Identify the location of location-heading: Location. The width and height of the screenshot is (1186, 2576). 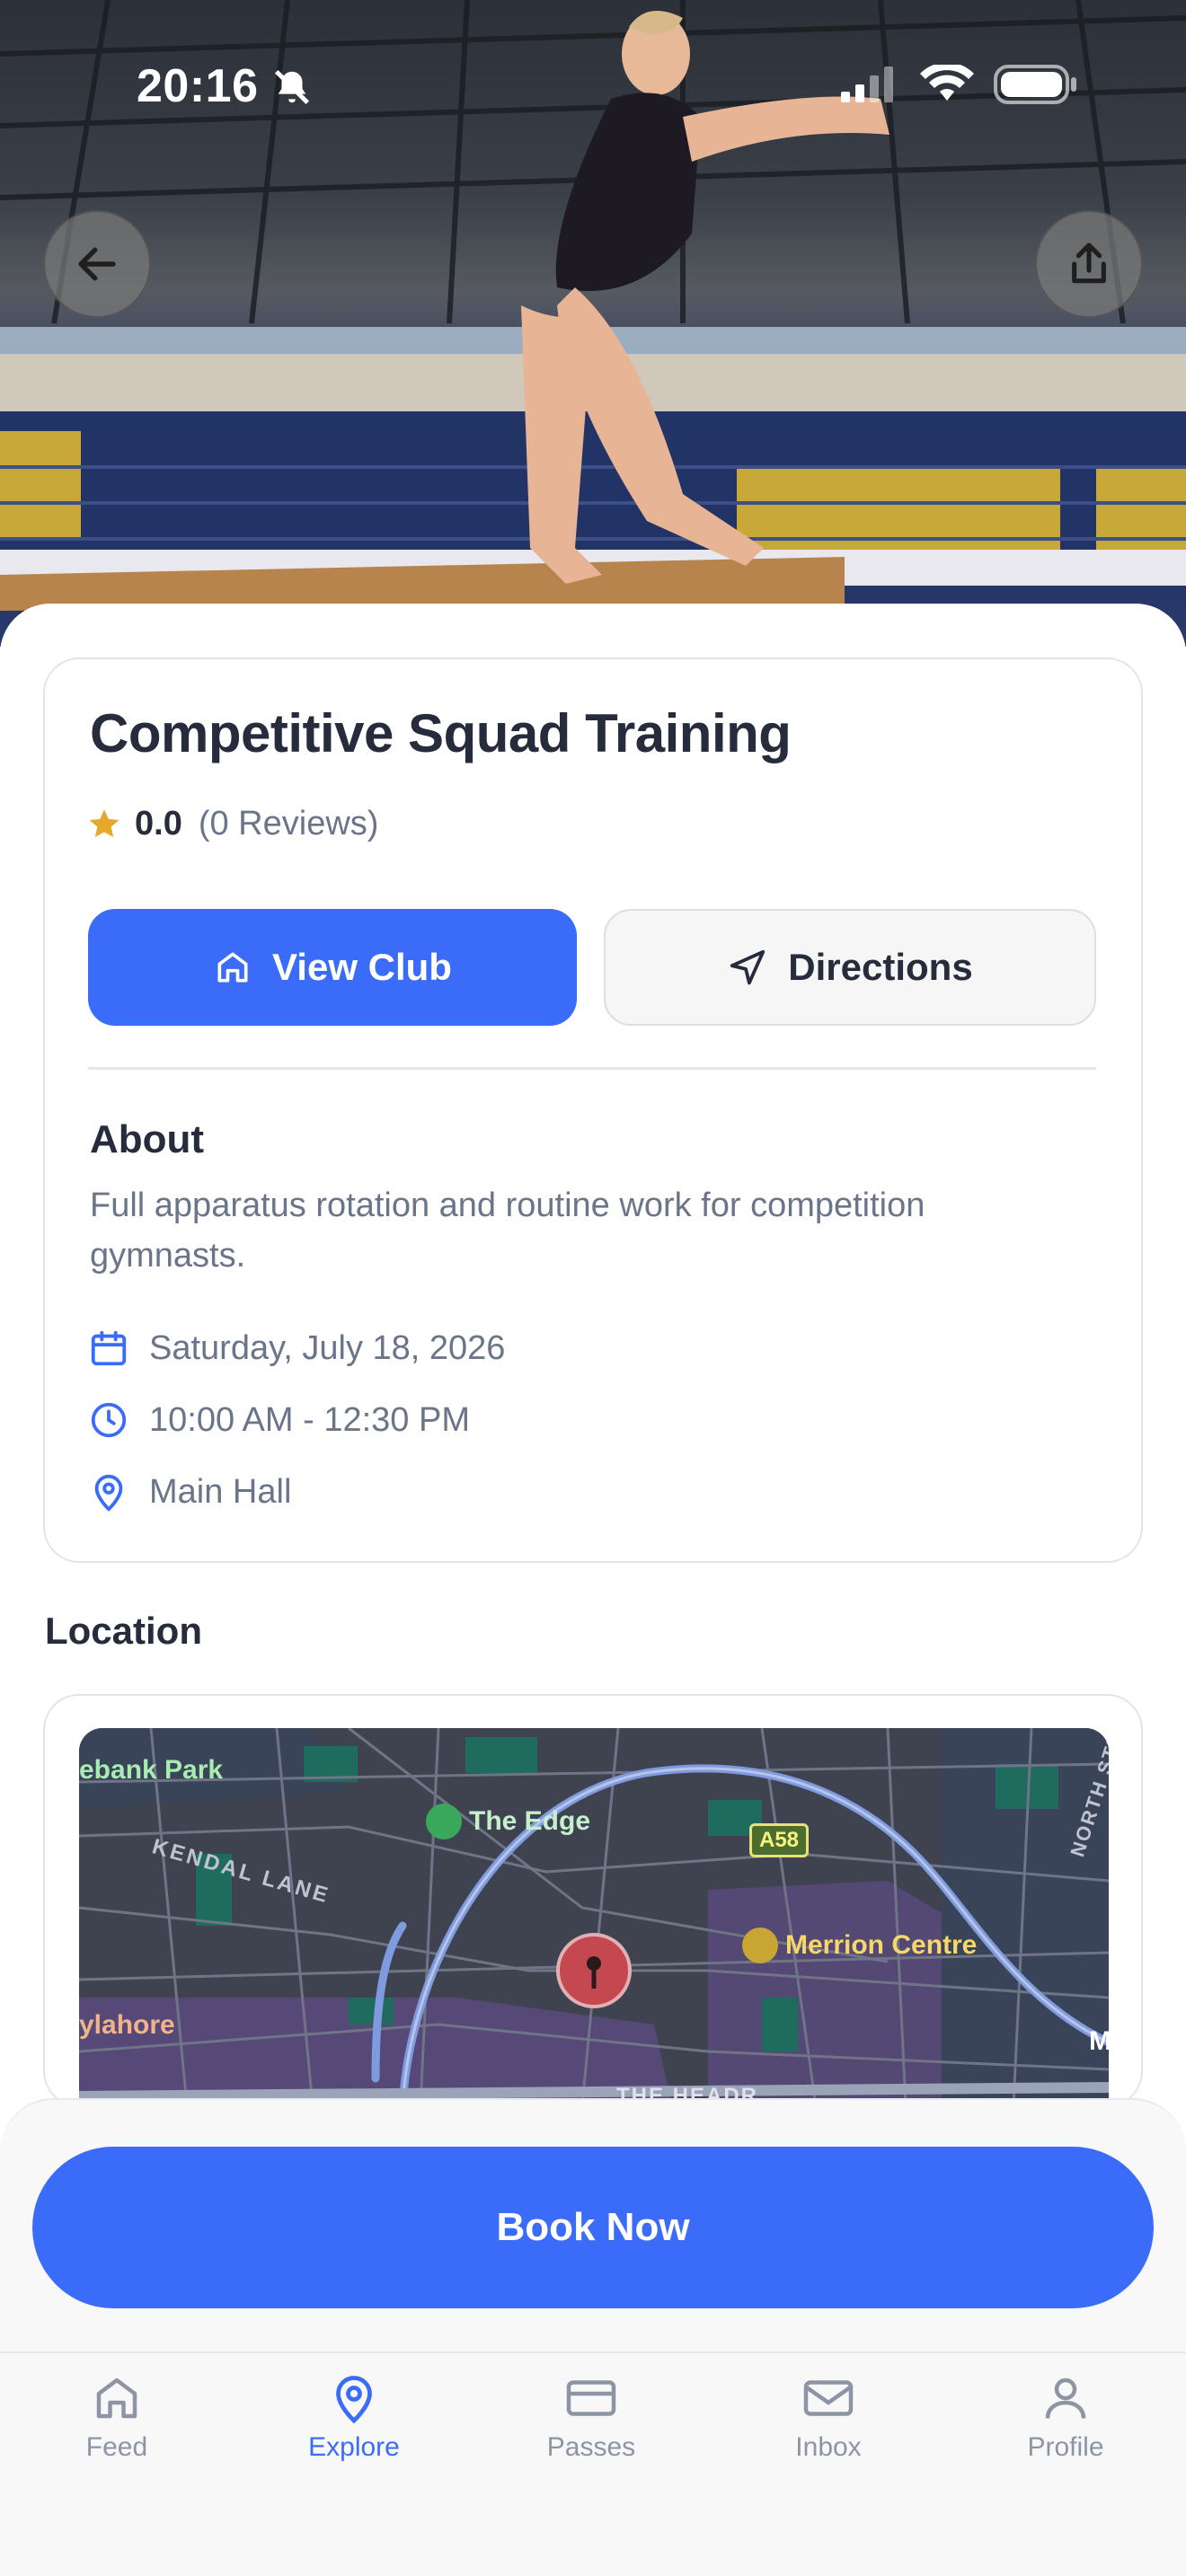
(123, 1631).